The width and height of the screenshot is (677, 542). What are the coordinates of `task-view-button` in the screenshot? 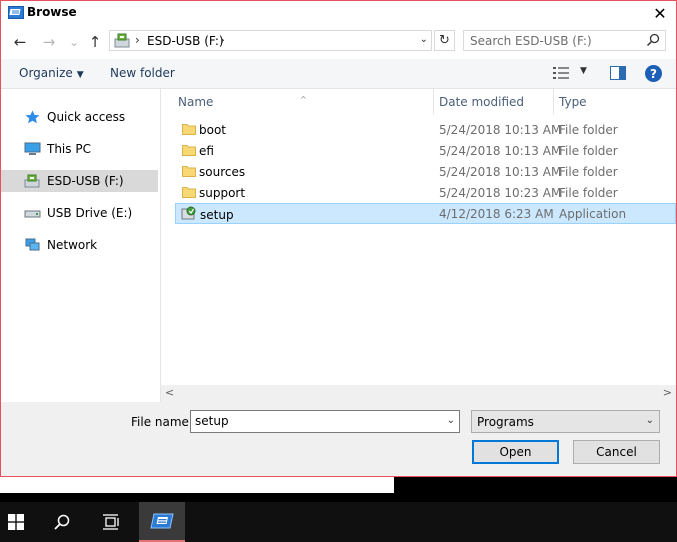 It's located at (111, 522).